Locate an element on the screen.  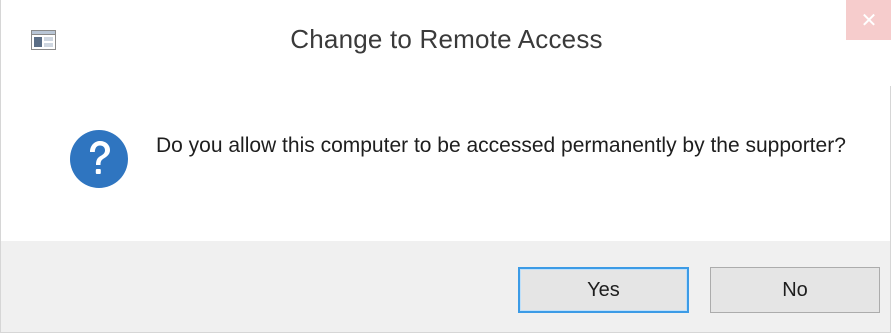
close-icon: ✕ is located at coordinates (869, 20).